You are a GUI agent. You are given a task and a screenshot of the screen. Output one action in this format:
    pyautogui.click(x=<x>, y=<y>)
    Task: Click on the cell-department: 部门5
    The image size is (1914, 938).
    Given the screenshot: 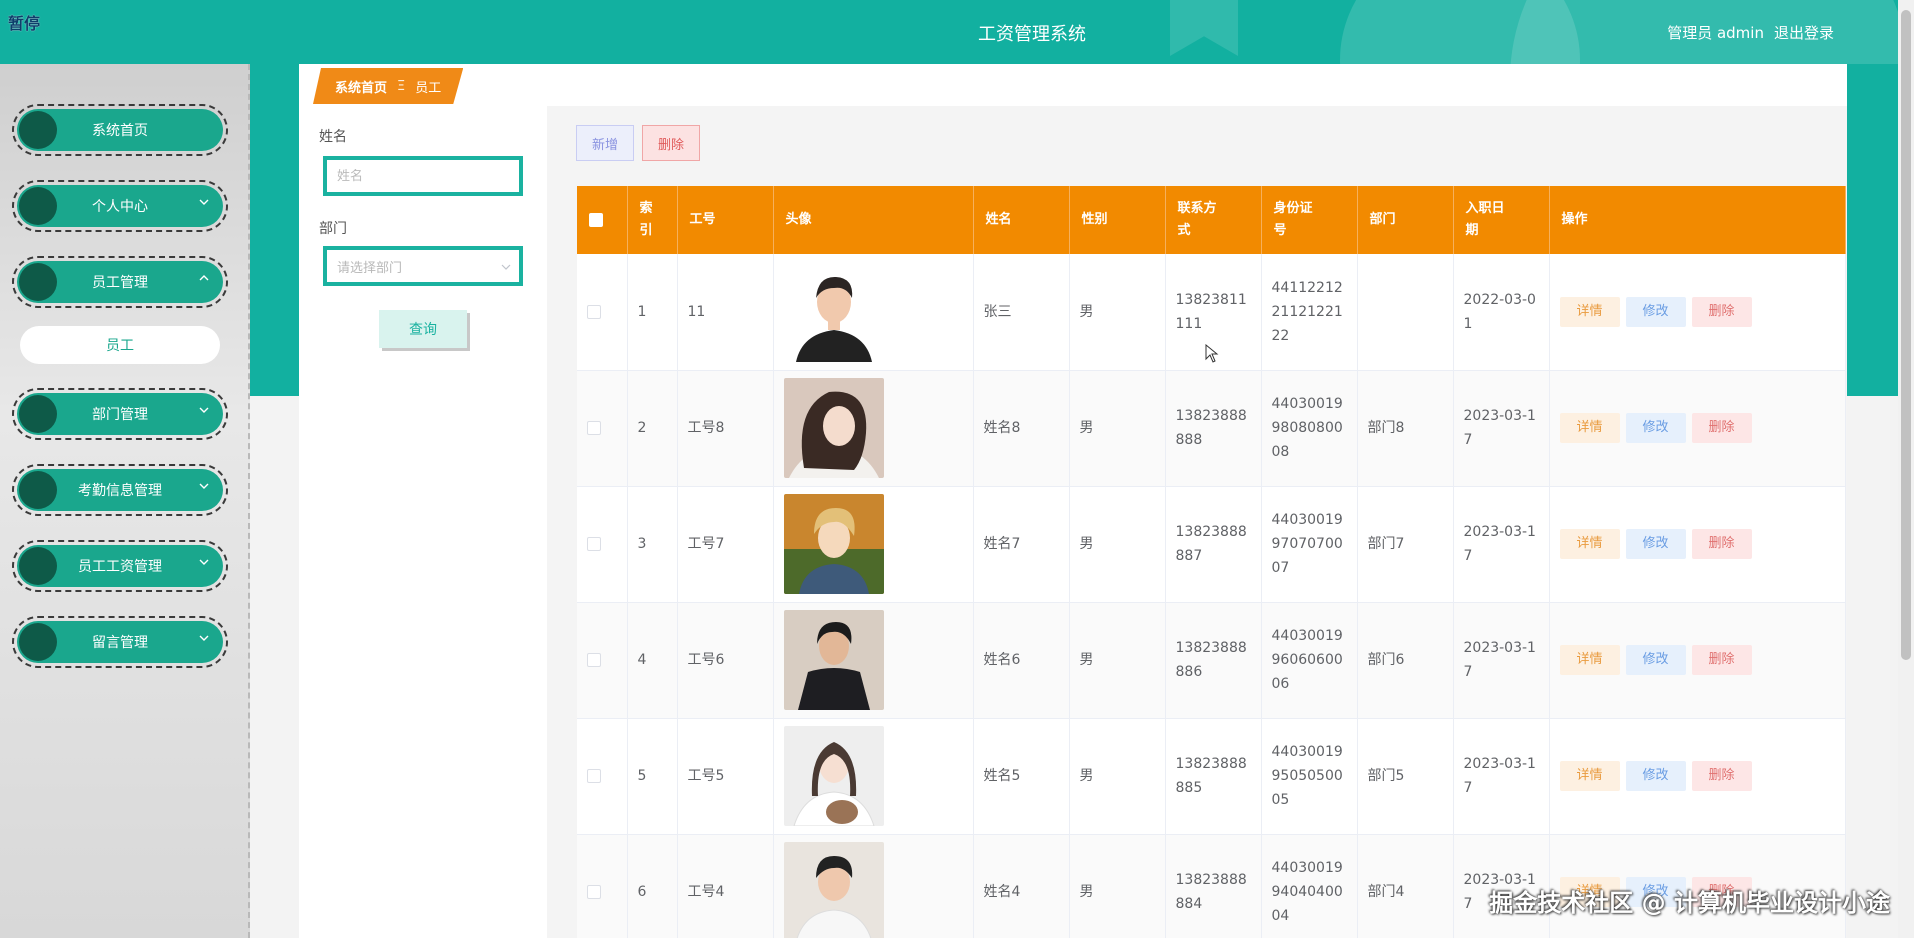 What is the action you would take?
    pyautogui.click(x=1405, y=776)
    